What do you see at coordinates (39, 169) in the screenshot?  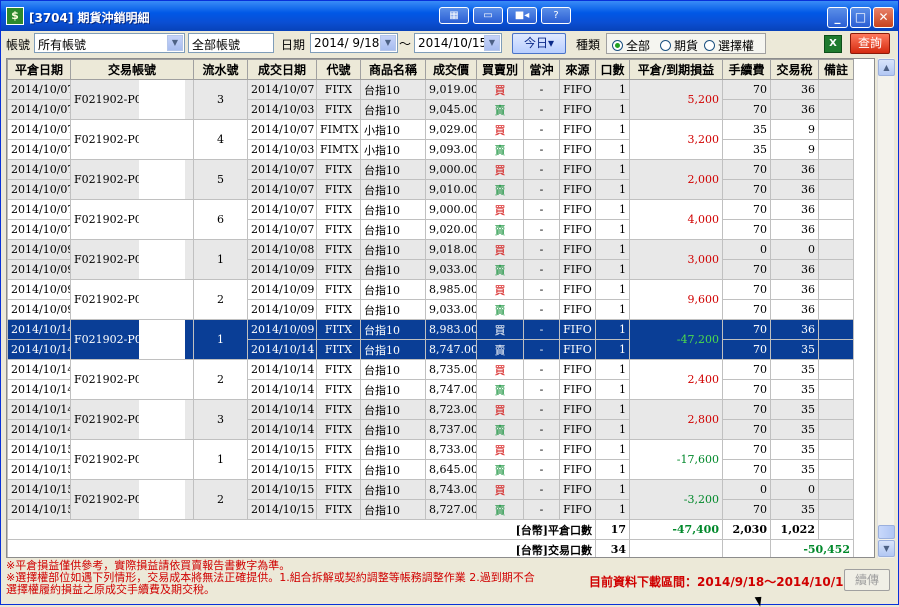 I see `close-date-cell: 2014/10/07` at bounding box center [39, 169].